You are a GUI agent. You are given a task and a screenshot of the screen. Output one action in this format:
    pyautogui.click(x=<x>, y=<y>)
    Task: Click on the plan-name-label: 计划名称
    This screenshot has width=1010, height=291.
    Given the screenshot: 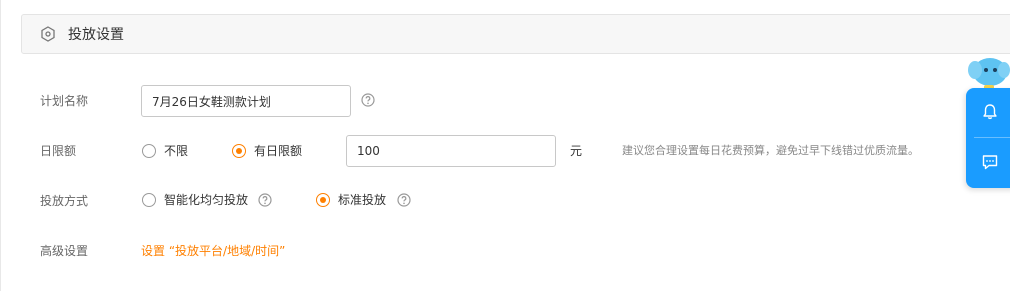 What is the action you would take?
    pyautogui.click(x=64, y=101)
    